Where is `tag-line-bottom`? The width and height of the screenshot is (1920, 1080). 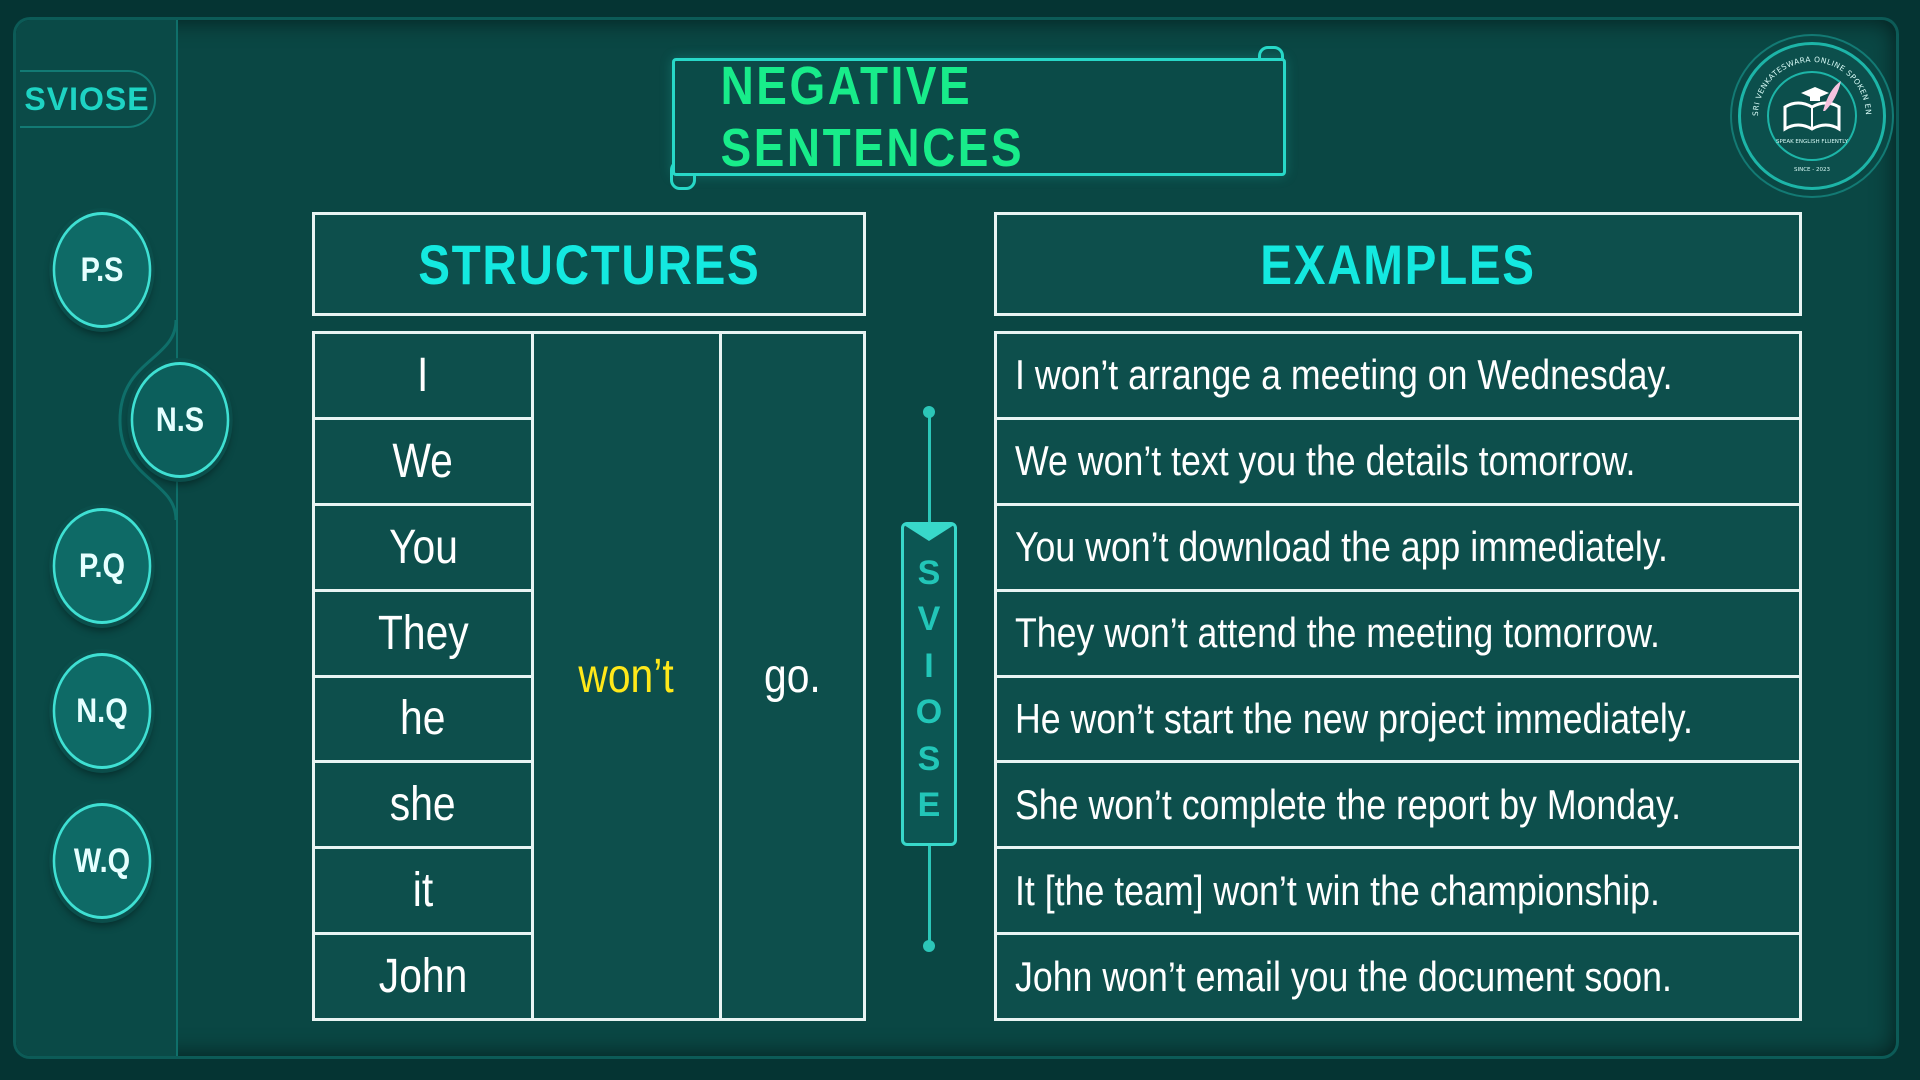 tag-line-bottom is located at coordinates (929, 896).